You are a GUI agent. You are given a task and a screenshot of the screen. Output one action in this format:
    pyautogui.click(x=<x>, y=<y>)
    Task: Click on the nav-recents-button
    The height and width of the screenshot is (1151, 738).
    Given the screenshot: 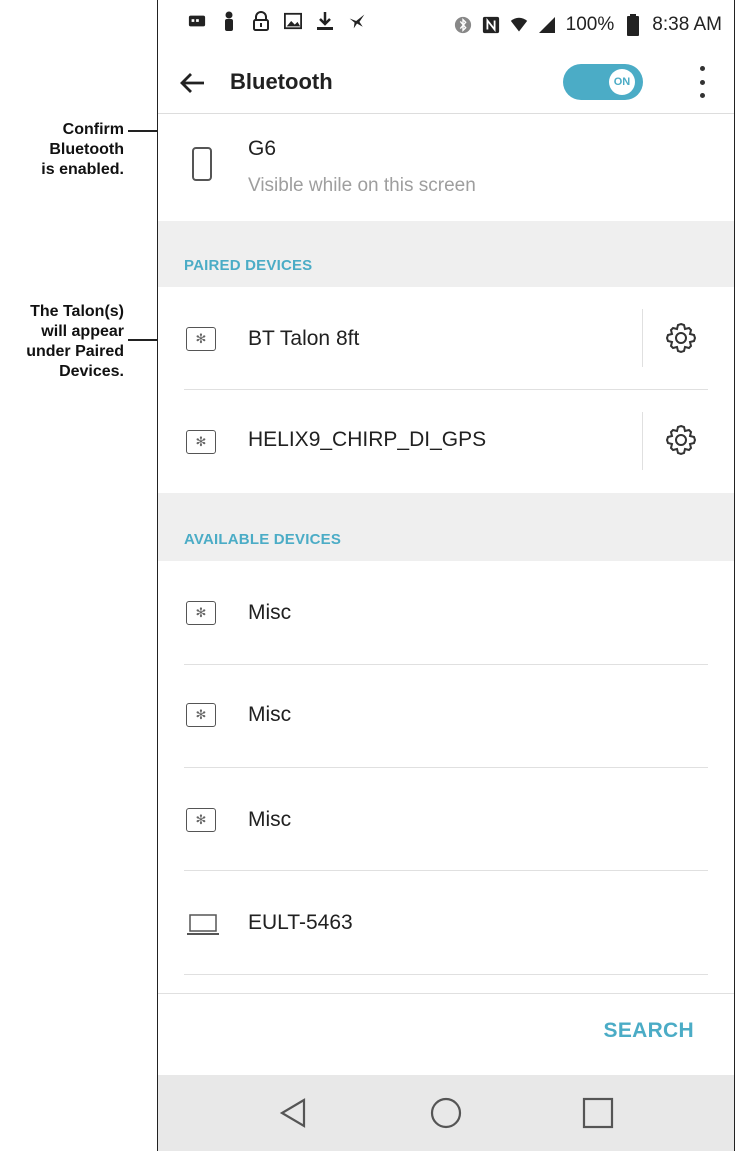 What is the action you would take?
    pyautogui.click(x=598, y=1113)
    